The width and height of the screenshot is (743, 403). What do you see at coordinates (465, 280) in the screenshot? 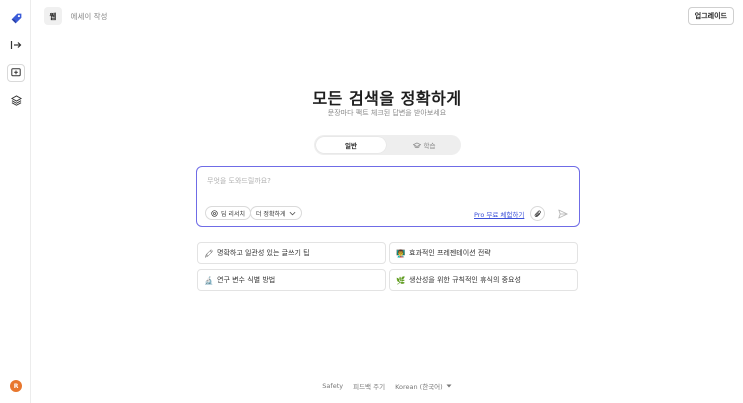
I see `suggestion-label: 생산성을 위한 규칙적인 휴식의 중요성` at bounding box center [465, 280].